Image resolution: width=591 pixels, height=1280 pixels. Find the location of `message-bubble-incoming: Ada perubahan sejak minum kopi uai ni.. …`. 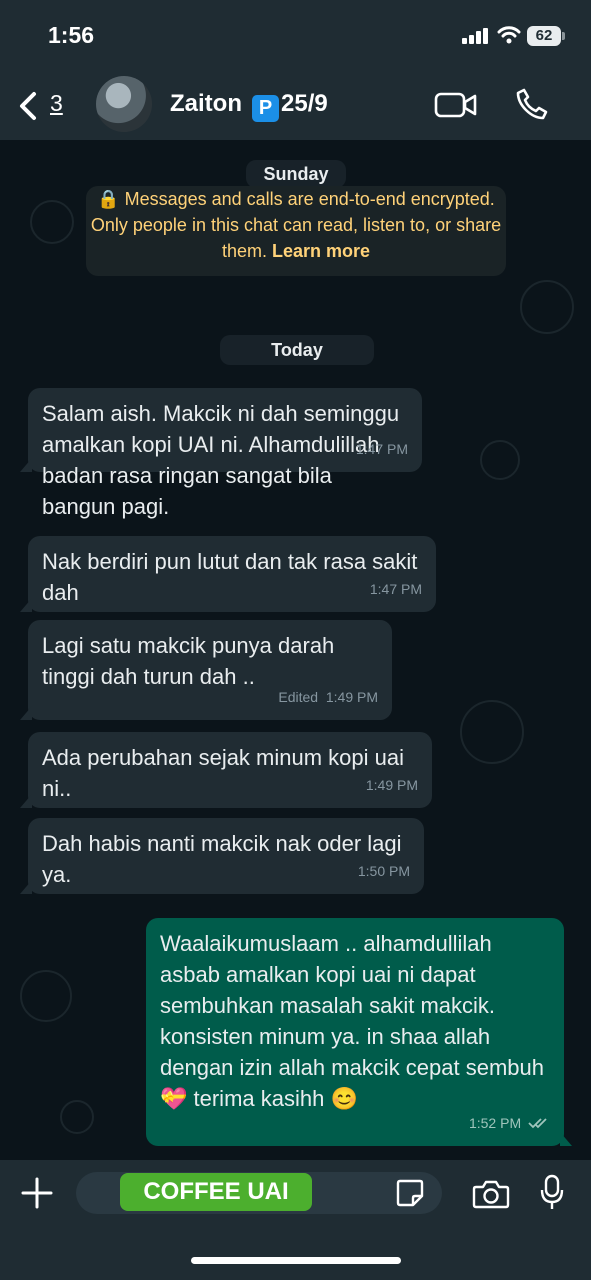

message-bubble-incoming: Ada perubahan sejak minum kopi uai ni.. … is located at coordinates (226, 770).